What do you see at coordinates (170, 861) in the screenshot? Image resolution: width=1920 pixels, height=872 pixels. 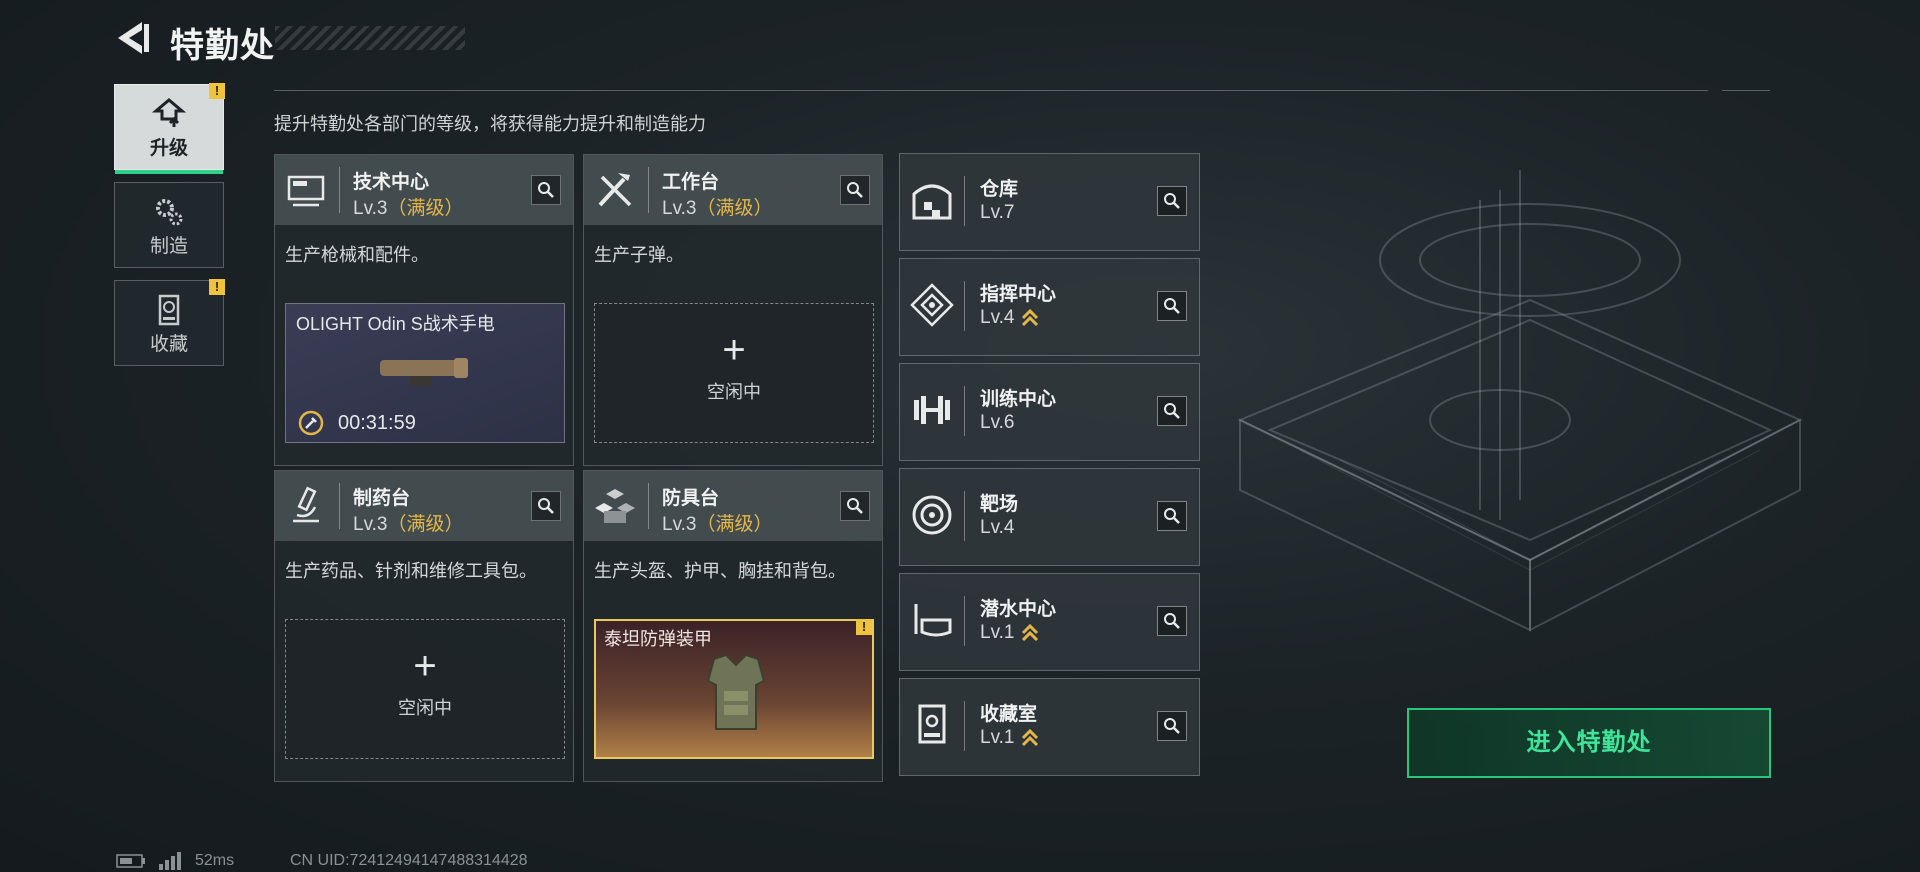 I see `signal-icon` at bounding box center [170, 861].